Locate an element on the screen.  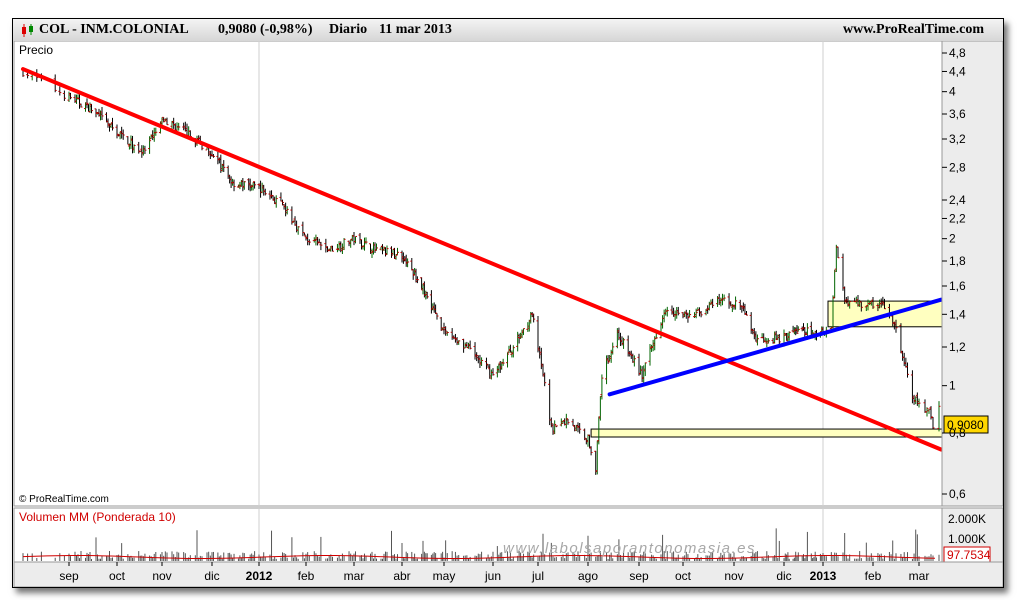
time-tick-label: jun is located at coordinates (492, 576).